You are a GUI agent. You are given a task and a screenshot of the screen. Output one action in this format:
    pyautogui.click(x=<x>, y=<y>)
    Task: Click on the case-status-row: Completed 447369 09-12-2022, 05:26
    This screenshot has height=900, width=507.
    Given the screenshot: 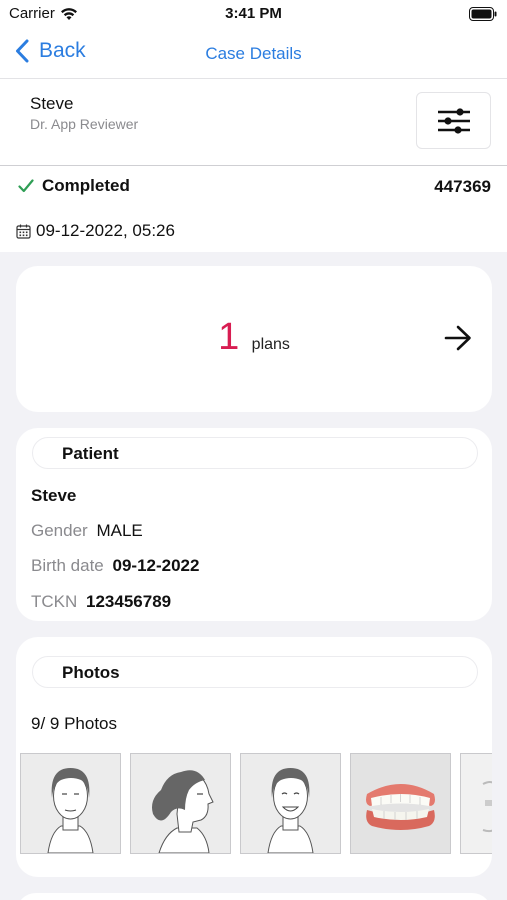 What is the action you would take?
    pyautogui.click(x=253, y=209)
    